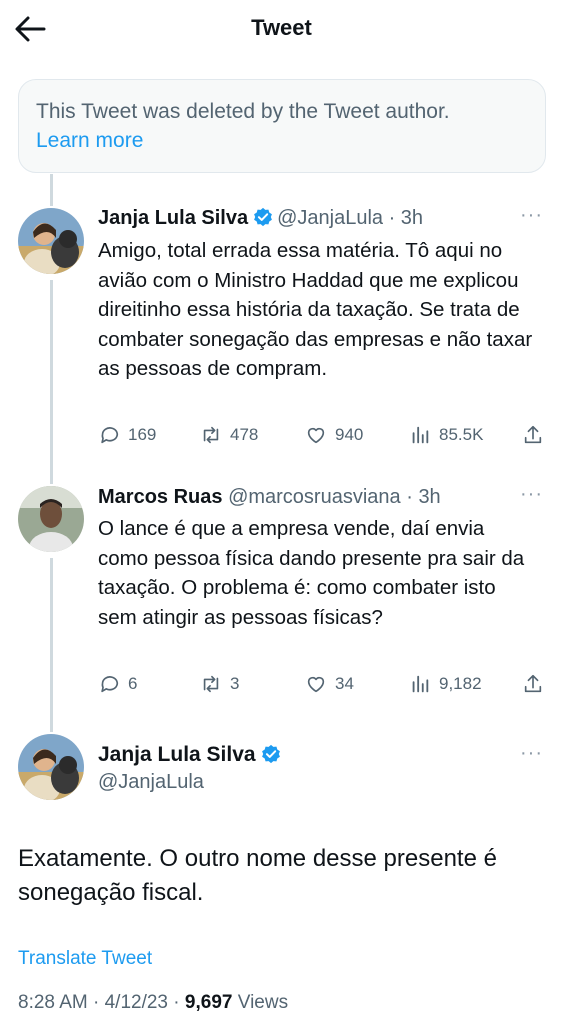 The height and width of the screenshot is (1024, 563). Describe the element at coordinates (263, 1002) in the screenshot. I see `views-label: Views` at that location.